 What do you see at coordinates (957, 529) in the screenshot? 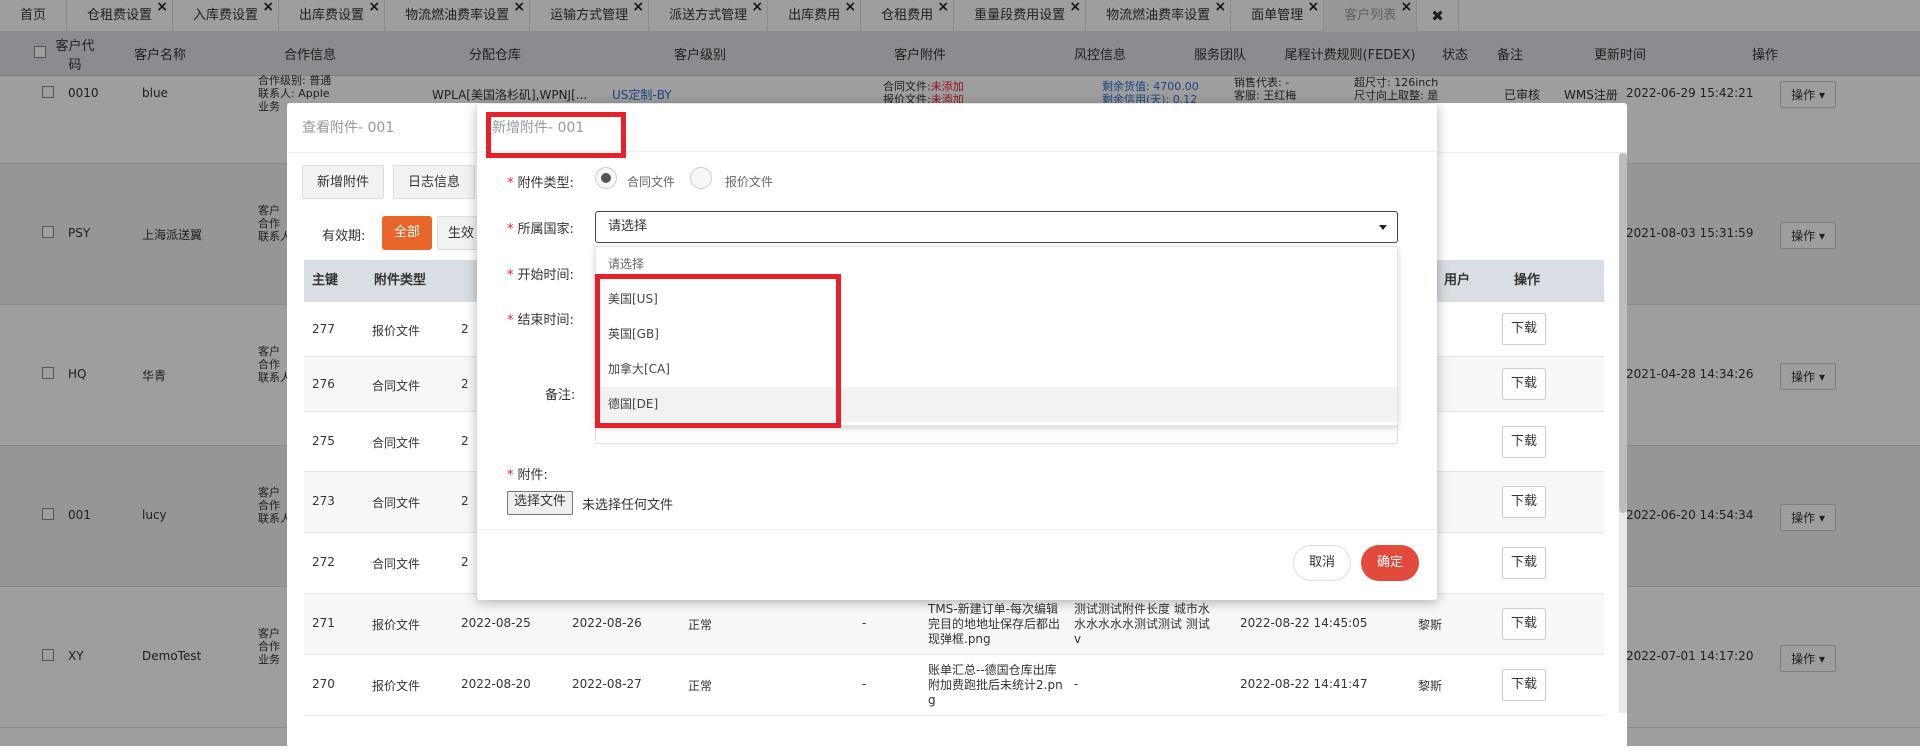
I see `dialog-footer-divider` at bounding box center [957, 529].